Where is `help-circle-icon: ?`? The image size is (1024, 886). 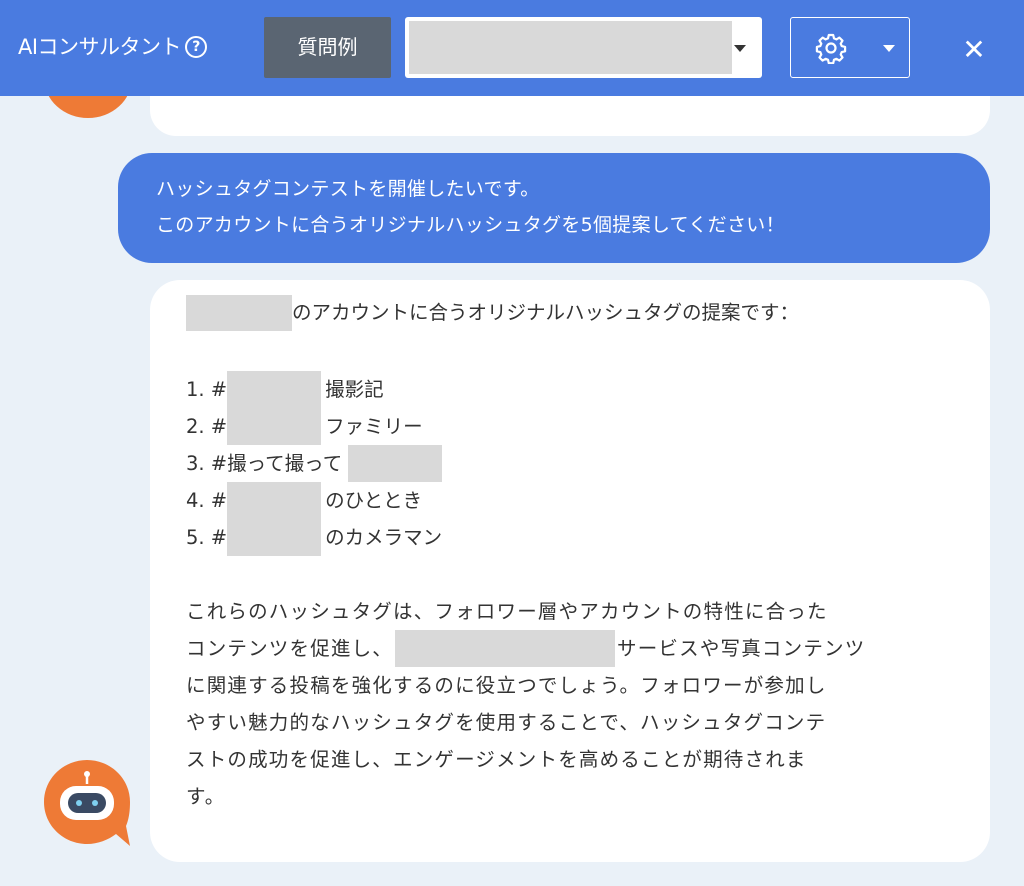 help-circle-icon: ? is located at coordinates (196, 47).